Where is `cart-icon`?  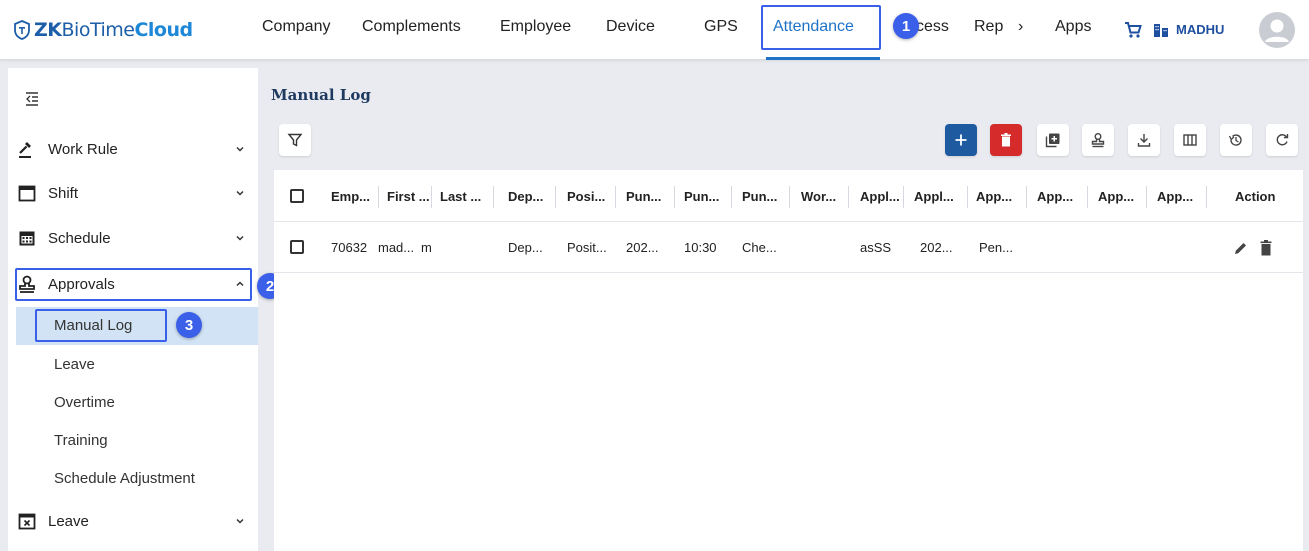 cart-icon is located at coordinates (1133, 30).